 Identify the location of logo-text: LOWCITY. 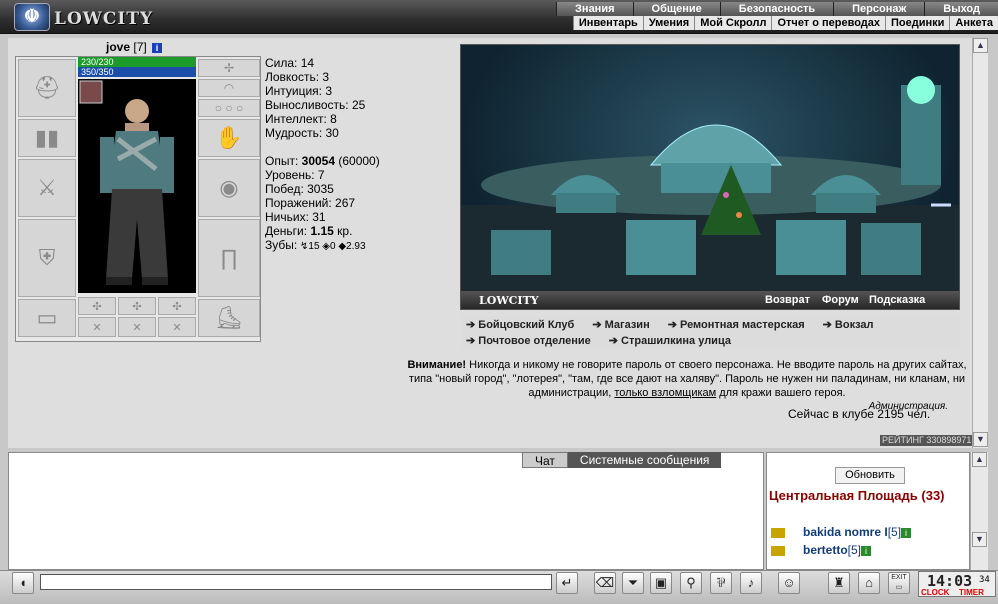
(104, 19).